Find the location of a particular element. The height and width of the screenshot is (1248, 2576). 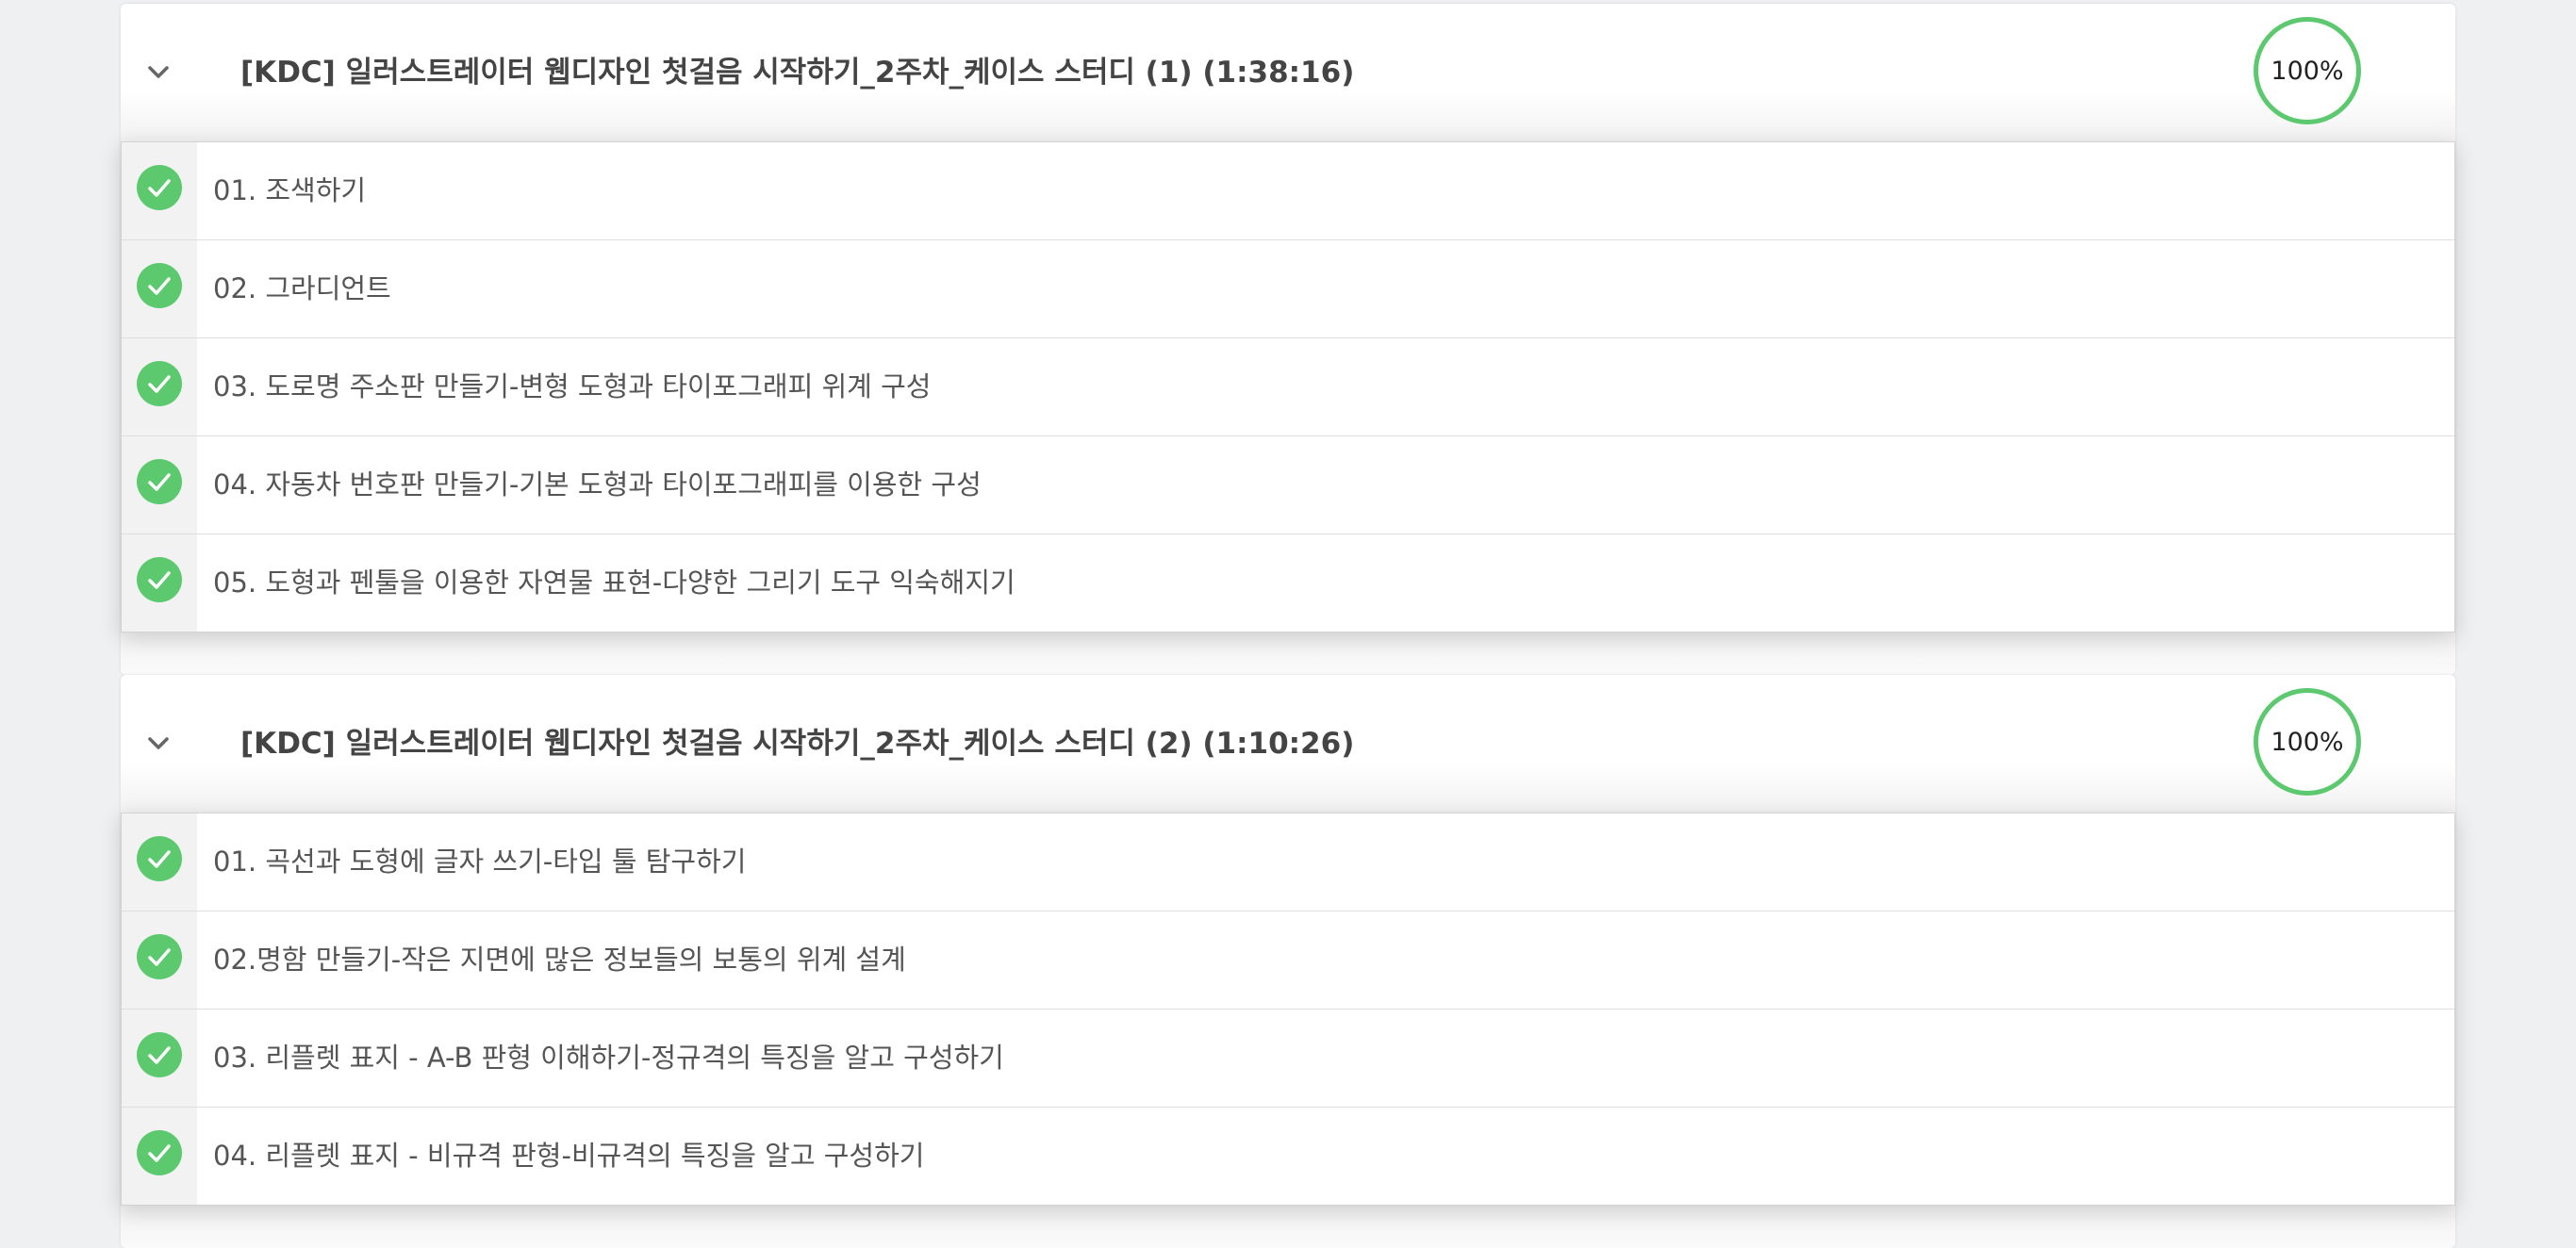

lesson-label: 01. 곡선과 도형에 글자 쓰기-타입 툴 탐구하기 is located at coordinates (480, 862).